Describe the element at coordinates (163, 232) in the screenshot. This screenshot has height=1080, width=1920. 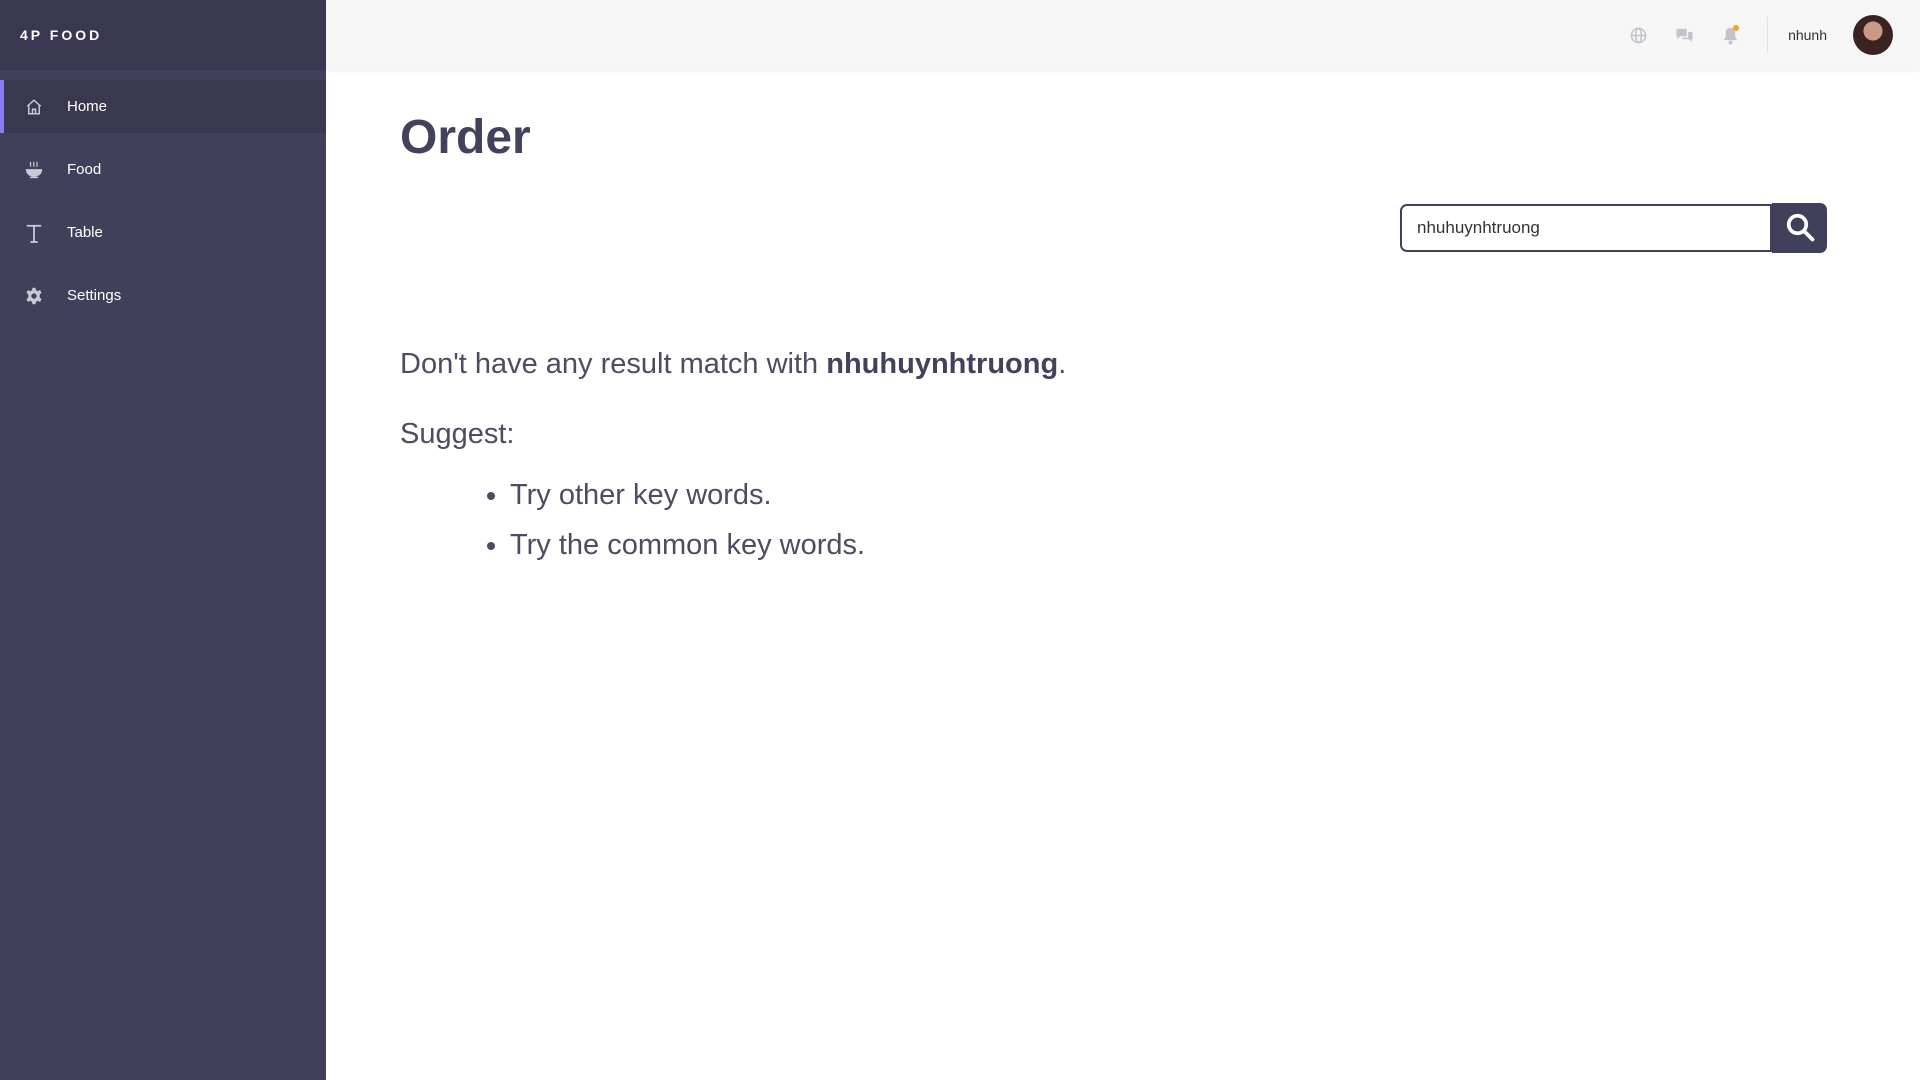
I see `sidebar-item-table: Table` at that location.